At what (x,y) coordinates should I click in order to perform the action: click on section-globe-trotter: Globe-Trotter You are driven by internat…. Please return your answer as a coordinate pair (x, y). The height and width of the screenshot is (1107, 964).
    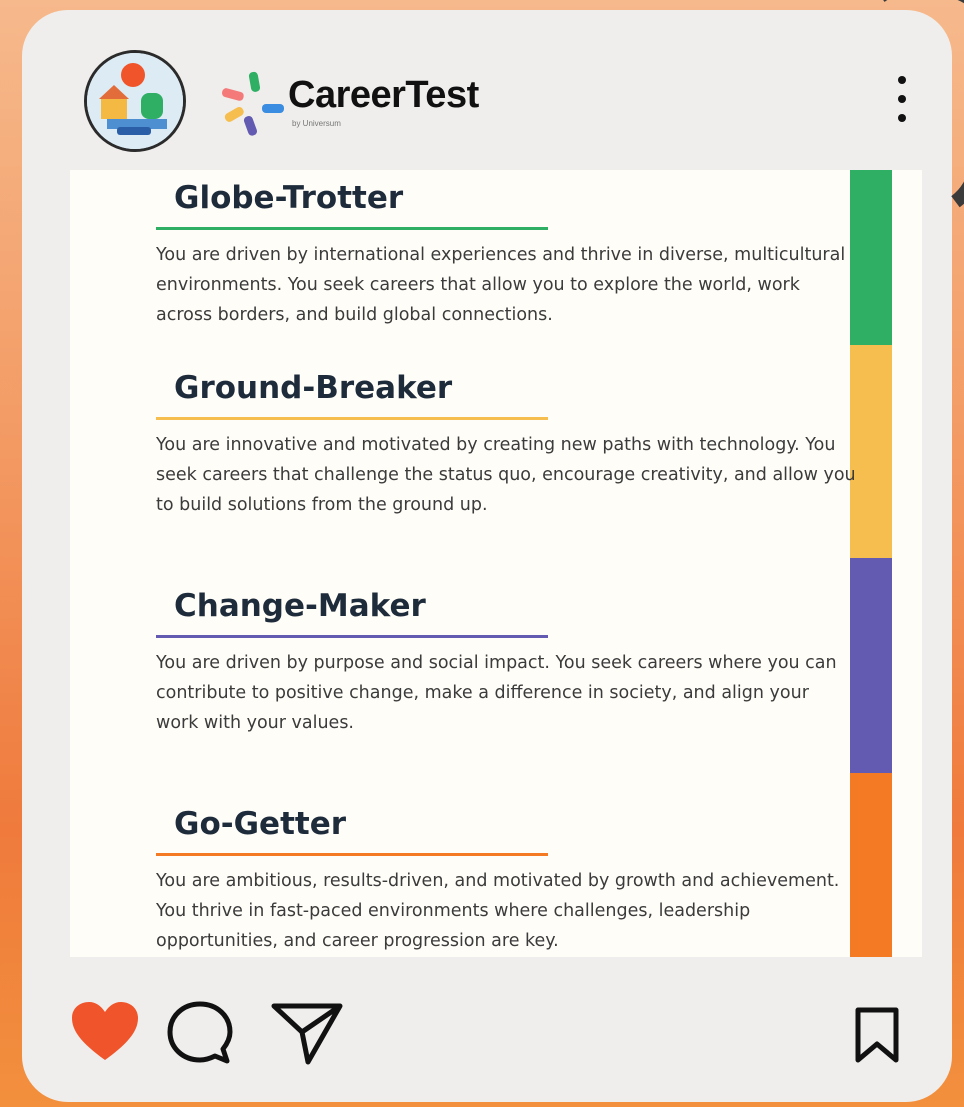
    Looking at the image, I should click on (506, 254).